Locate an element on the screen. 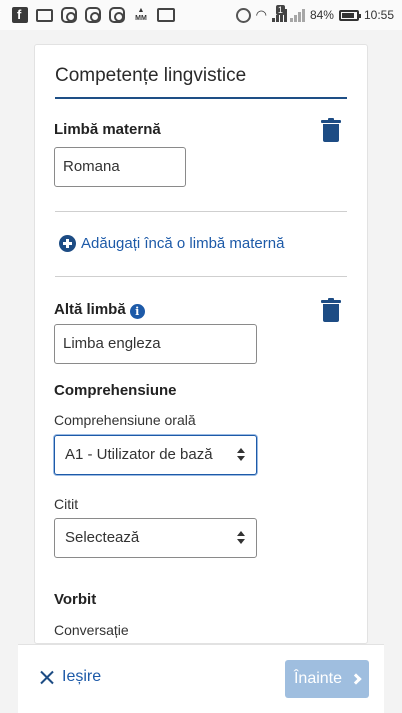 The height and width of the screenshot is (713, 402). listening-label: Comprehensiune orală is located at coordinates (125, 420).